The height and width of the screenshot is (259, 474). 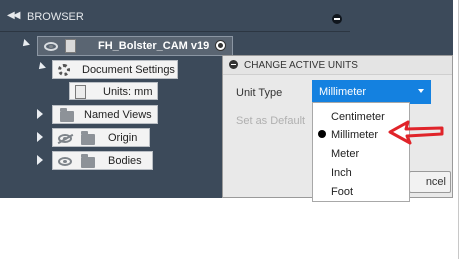 I want to click on unit-type-label: Unit Type, so click(x=259, y=93).